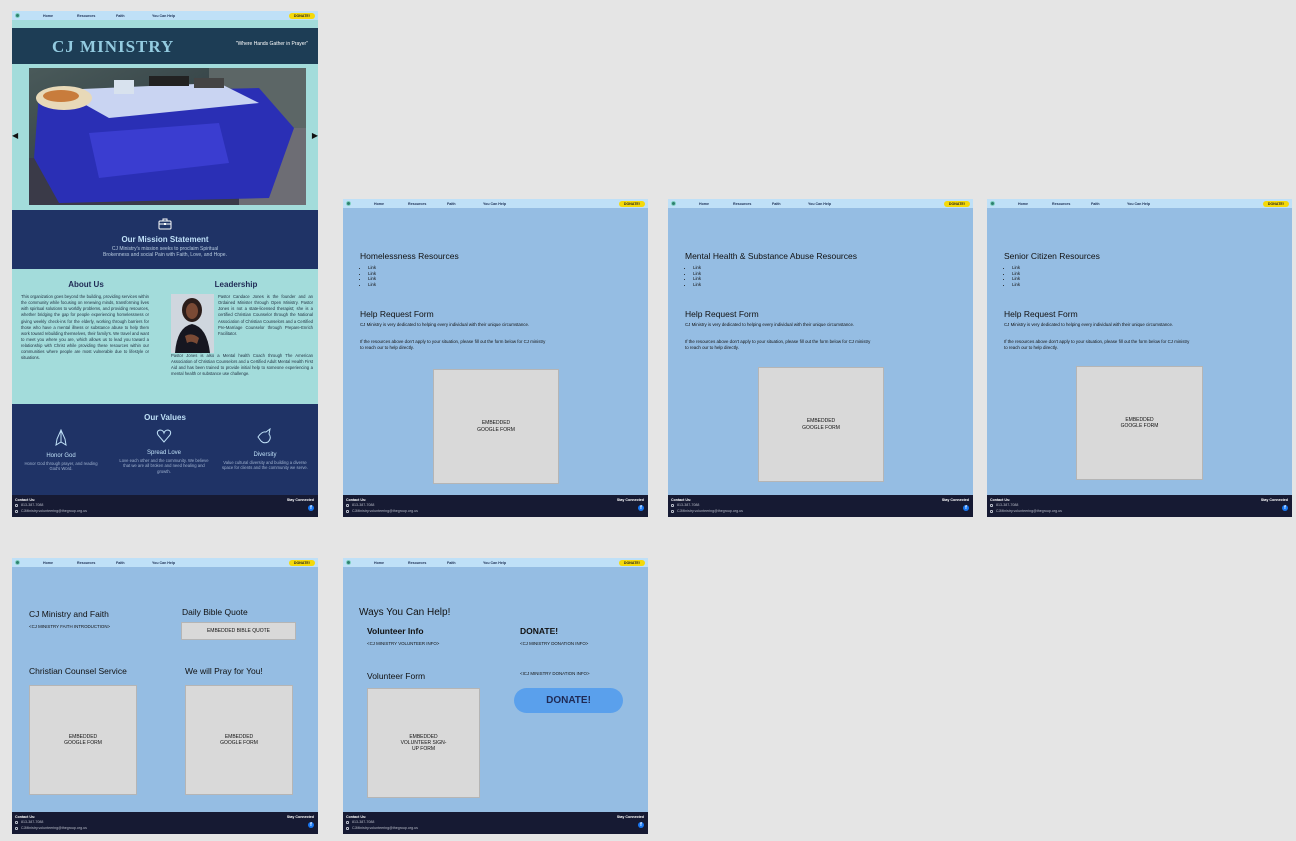 Image resolution: width=1296 pixels, height=841 pixels. What do you see at coordinates (238, 631) in the screenshot?
I see `embedded-bible-quote: EMBEDDED BIBLE QUOTE` at bounding box center [238, 631].